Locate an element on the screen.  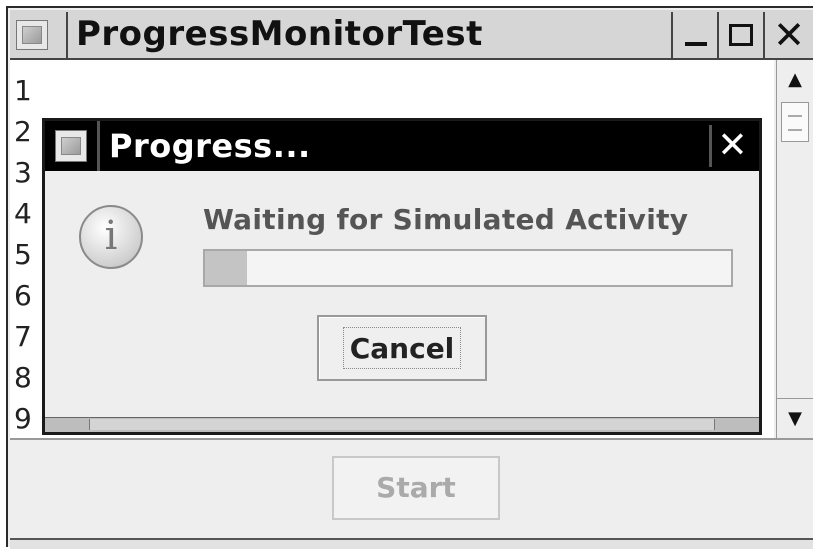
maximize-button is located at coordinates (740, 35).